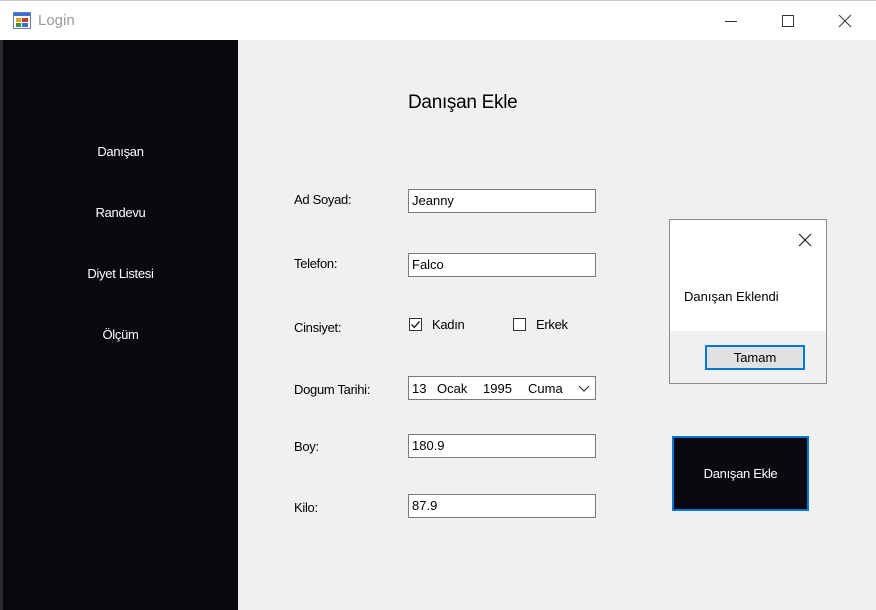  Describe the element at coordinates (306, 446) in the screenshot. I see `height-label: Boy:` at that location.